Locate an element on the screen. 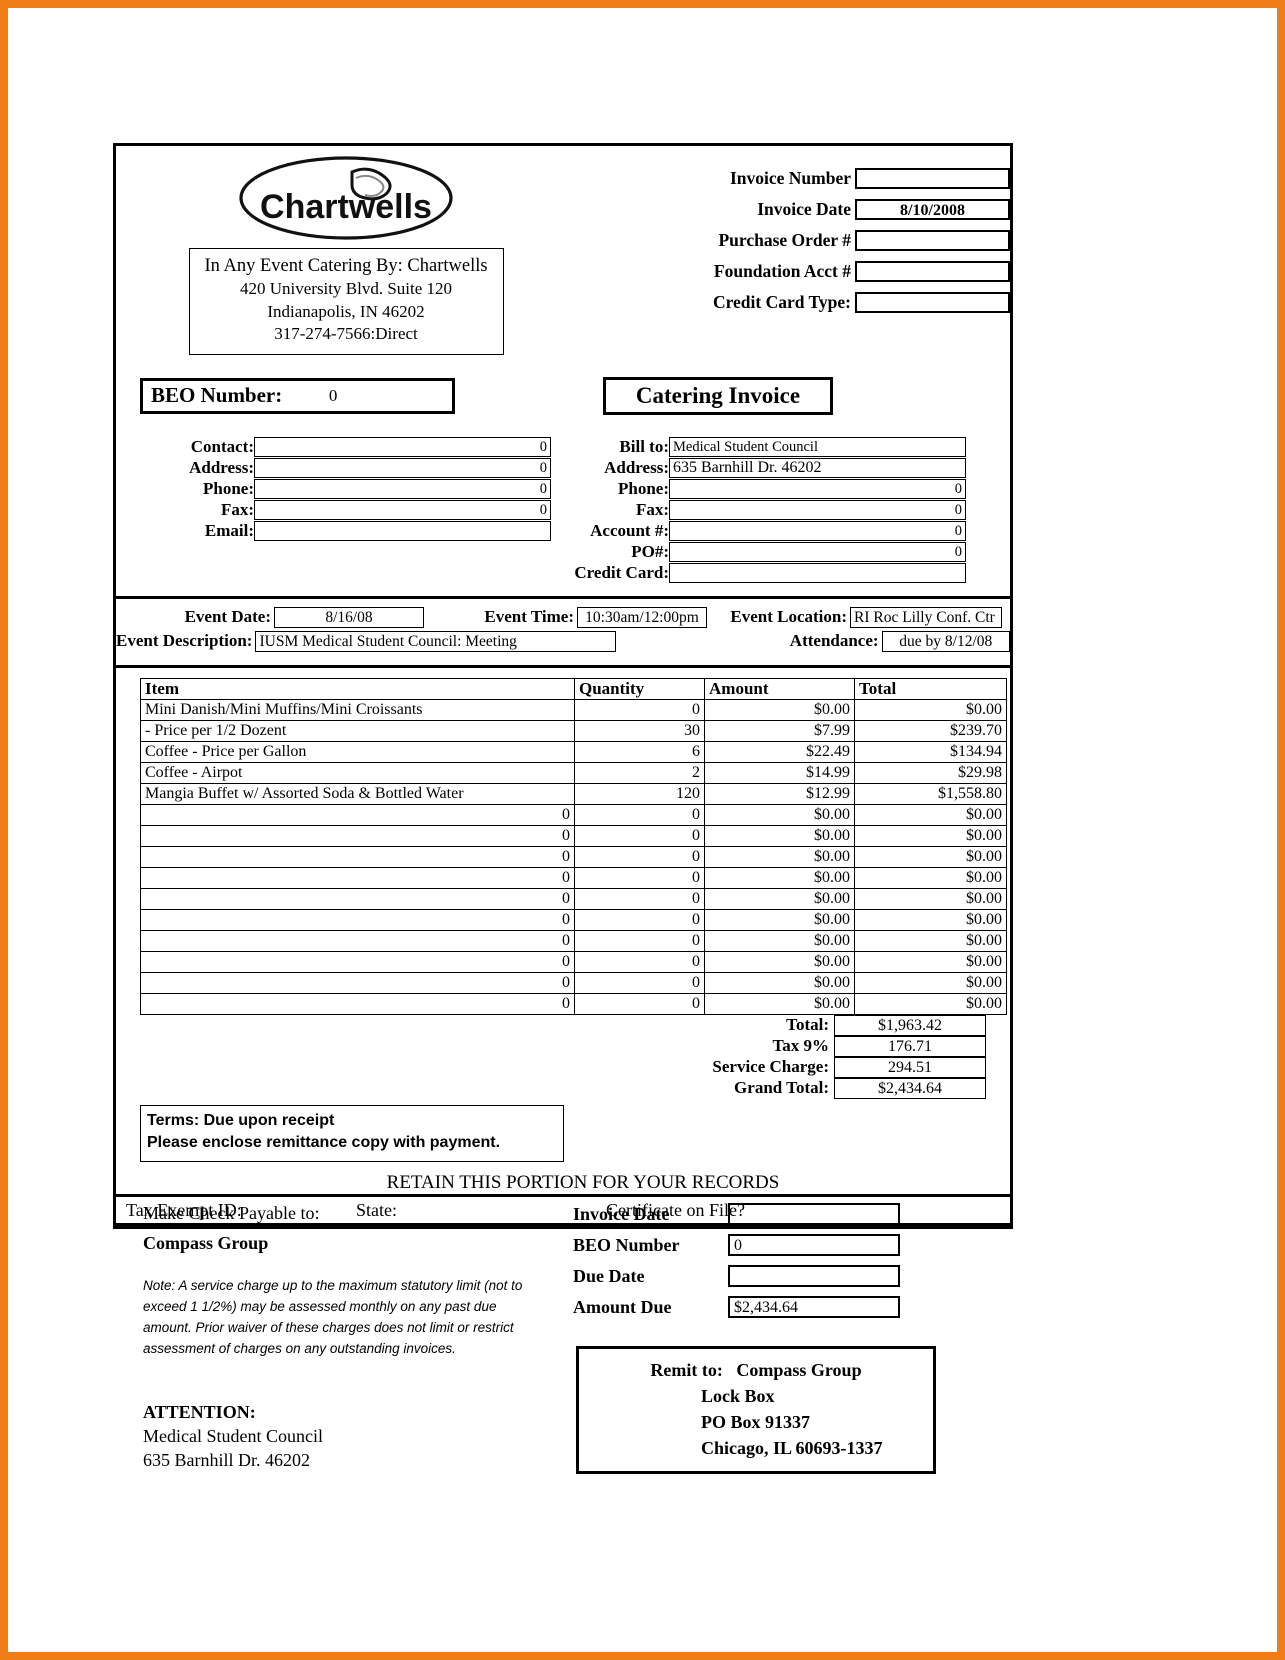 The width and height of the screenshot is (1285, 1660). item-cell-quantity: 2 is located at coordinates (639, 772).